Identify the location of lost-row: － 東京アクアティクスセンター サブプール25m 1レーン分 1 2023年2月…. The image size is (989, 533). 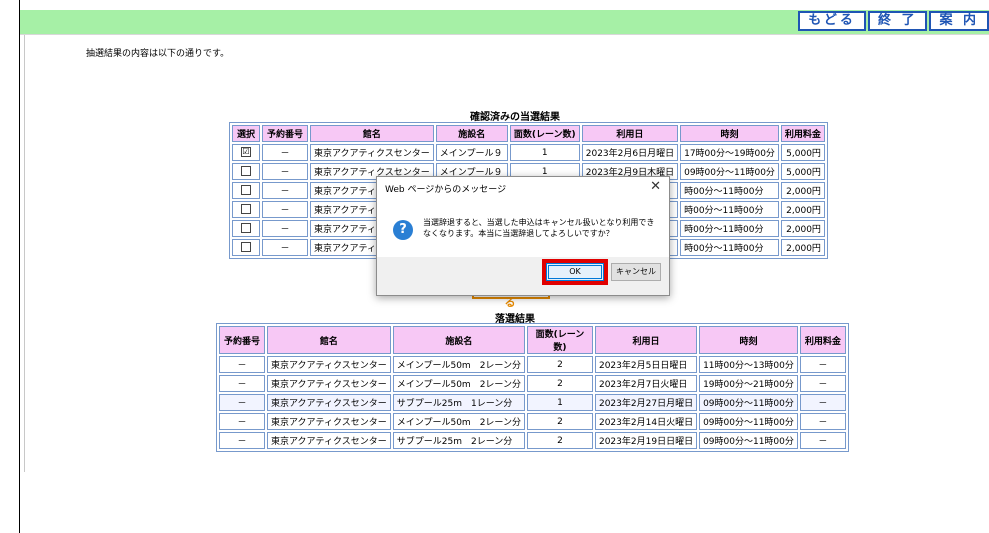
(532, 402).